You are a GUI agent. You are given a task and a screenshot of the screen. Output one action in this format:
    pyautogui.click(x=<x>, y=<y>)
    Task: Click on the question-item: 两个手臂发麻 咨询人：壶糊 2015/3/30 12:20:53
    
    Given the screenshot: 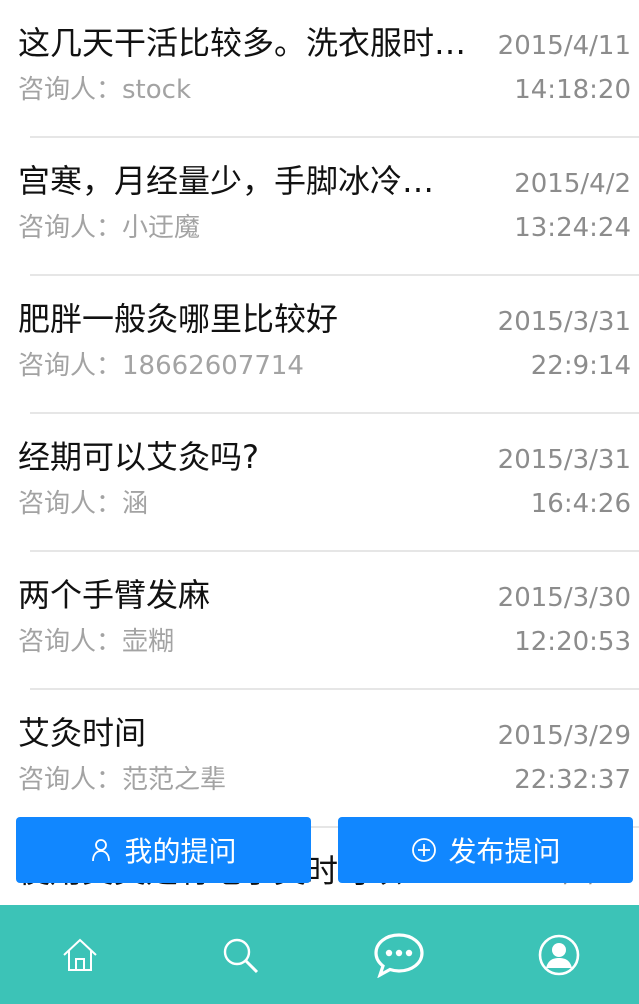 What is the action you would take?
    pyautogui.click(x=319, y=621)
    